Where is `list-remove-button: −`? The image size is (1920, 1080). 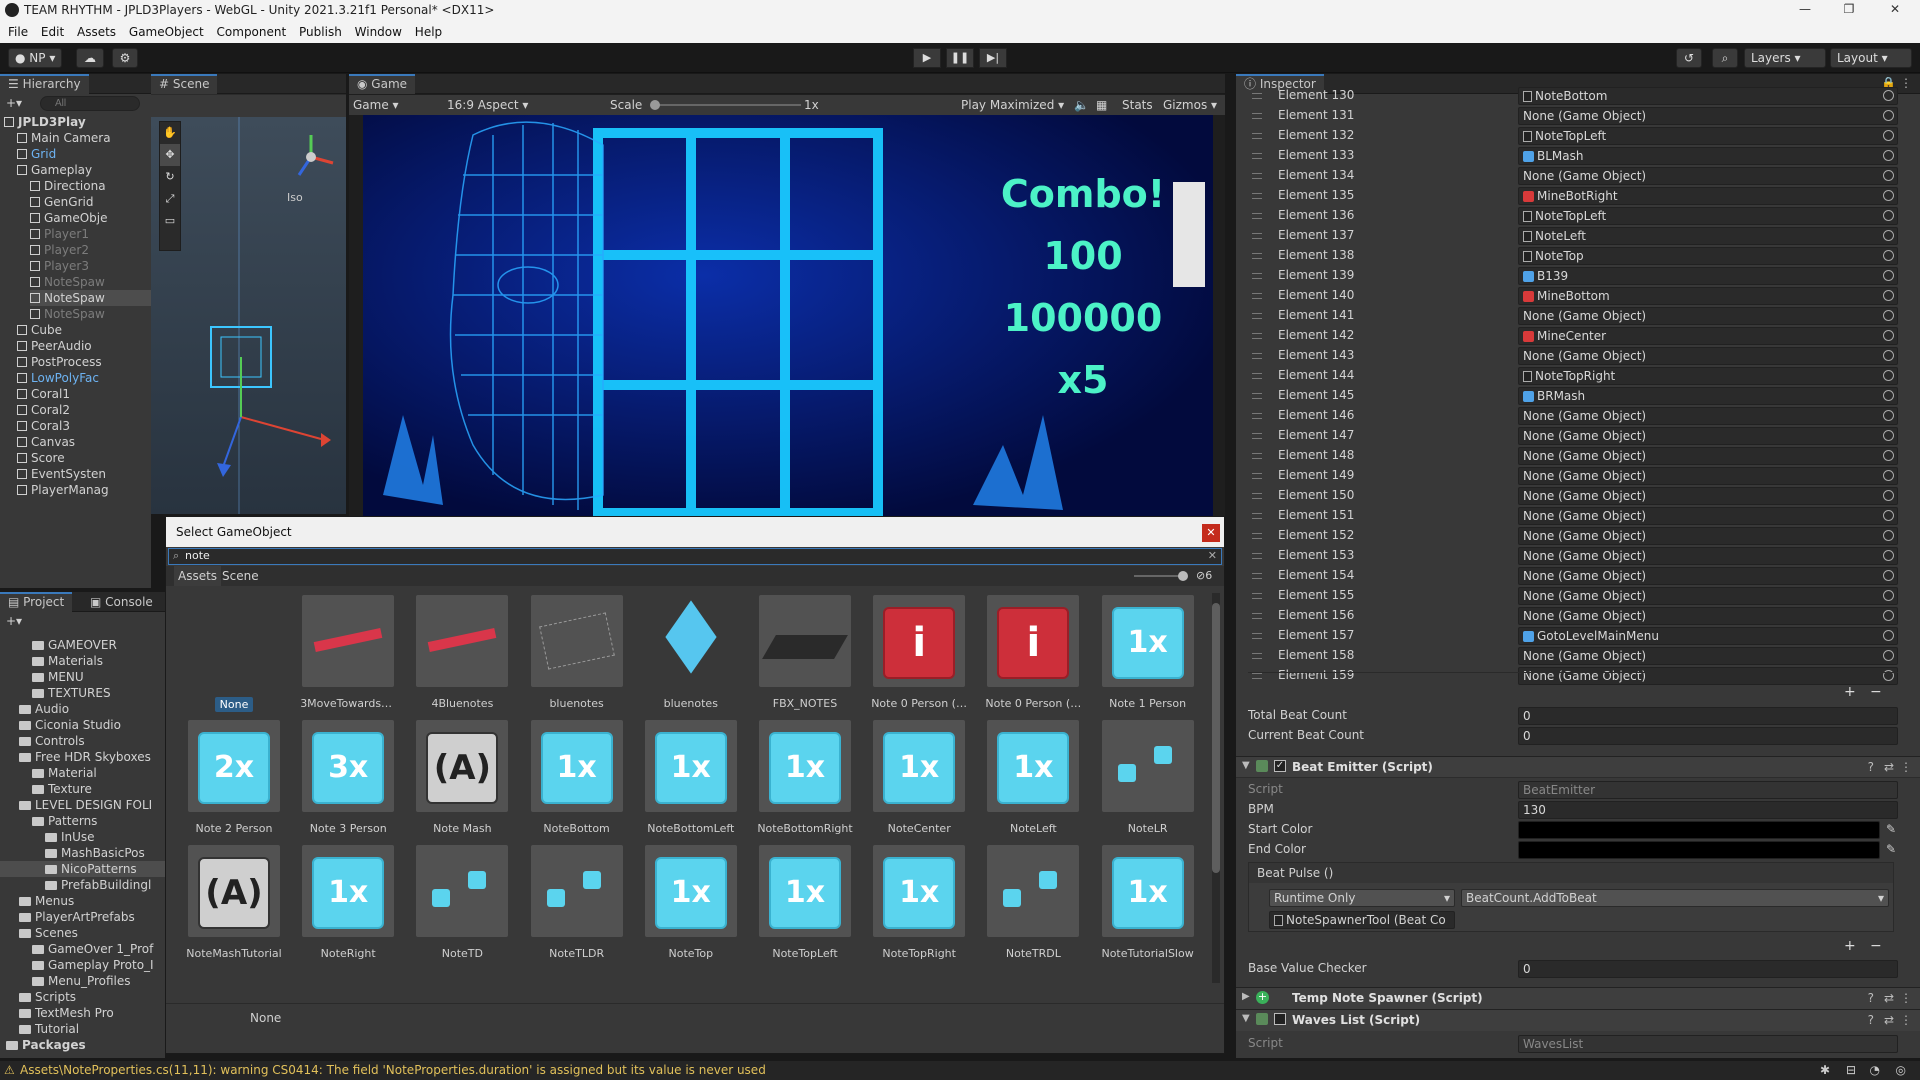 list-remove-button: − is located at coordinates (1876, 692).